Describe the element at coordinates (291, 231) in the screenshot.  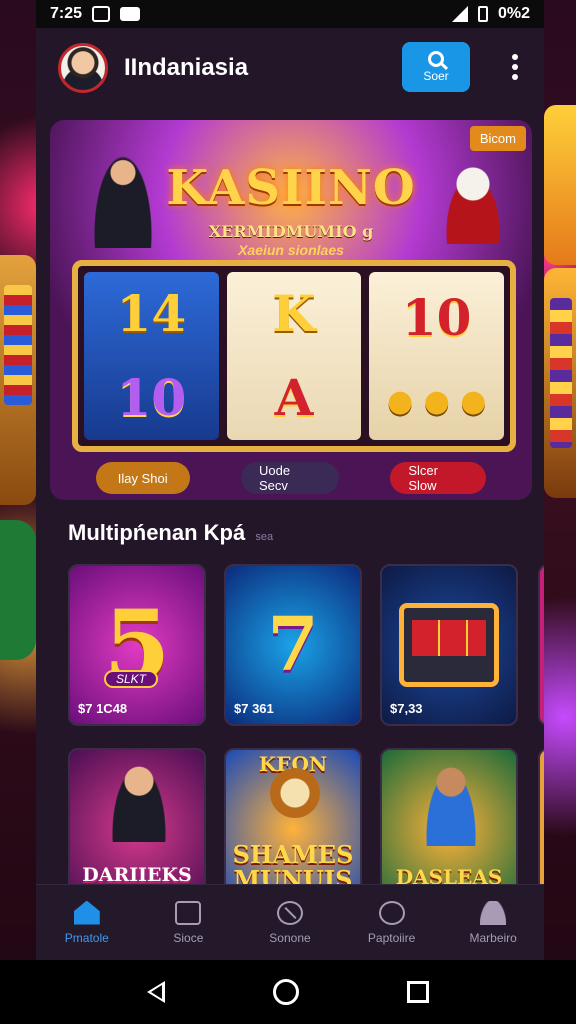
I see `hero-subtitle: XERMIDMUMIO g` at that location.